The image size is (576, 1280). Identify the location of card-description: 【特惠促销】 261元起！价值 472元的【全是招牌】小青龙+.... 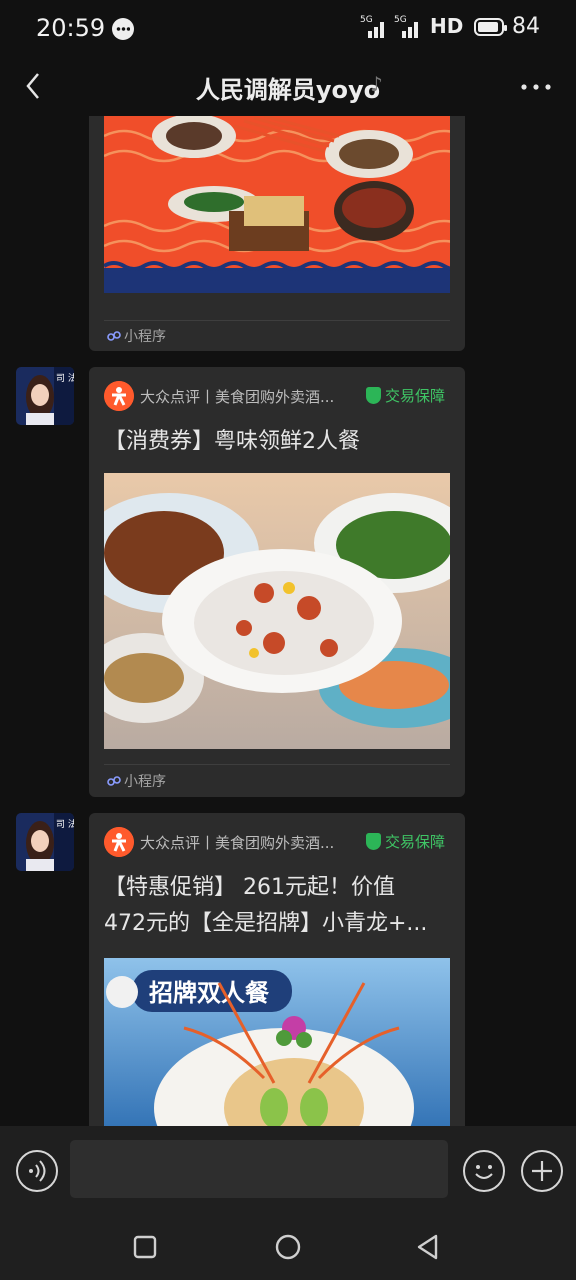
(266, 905).